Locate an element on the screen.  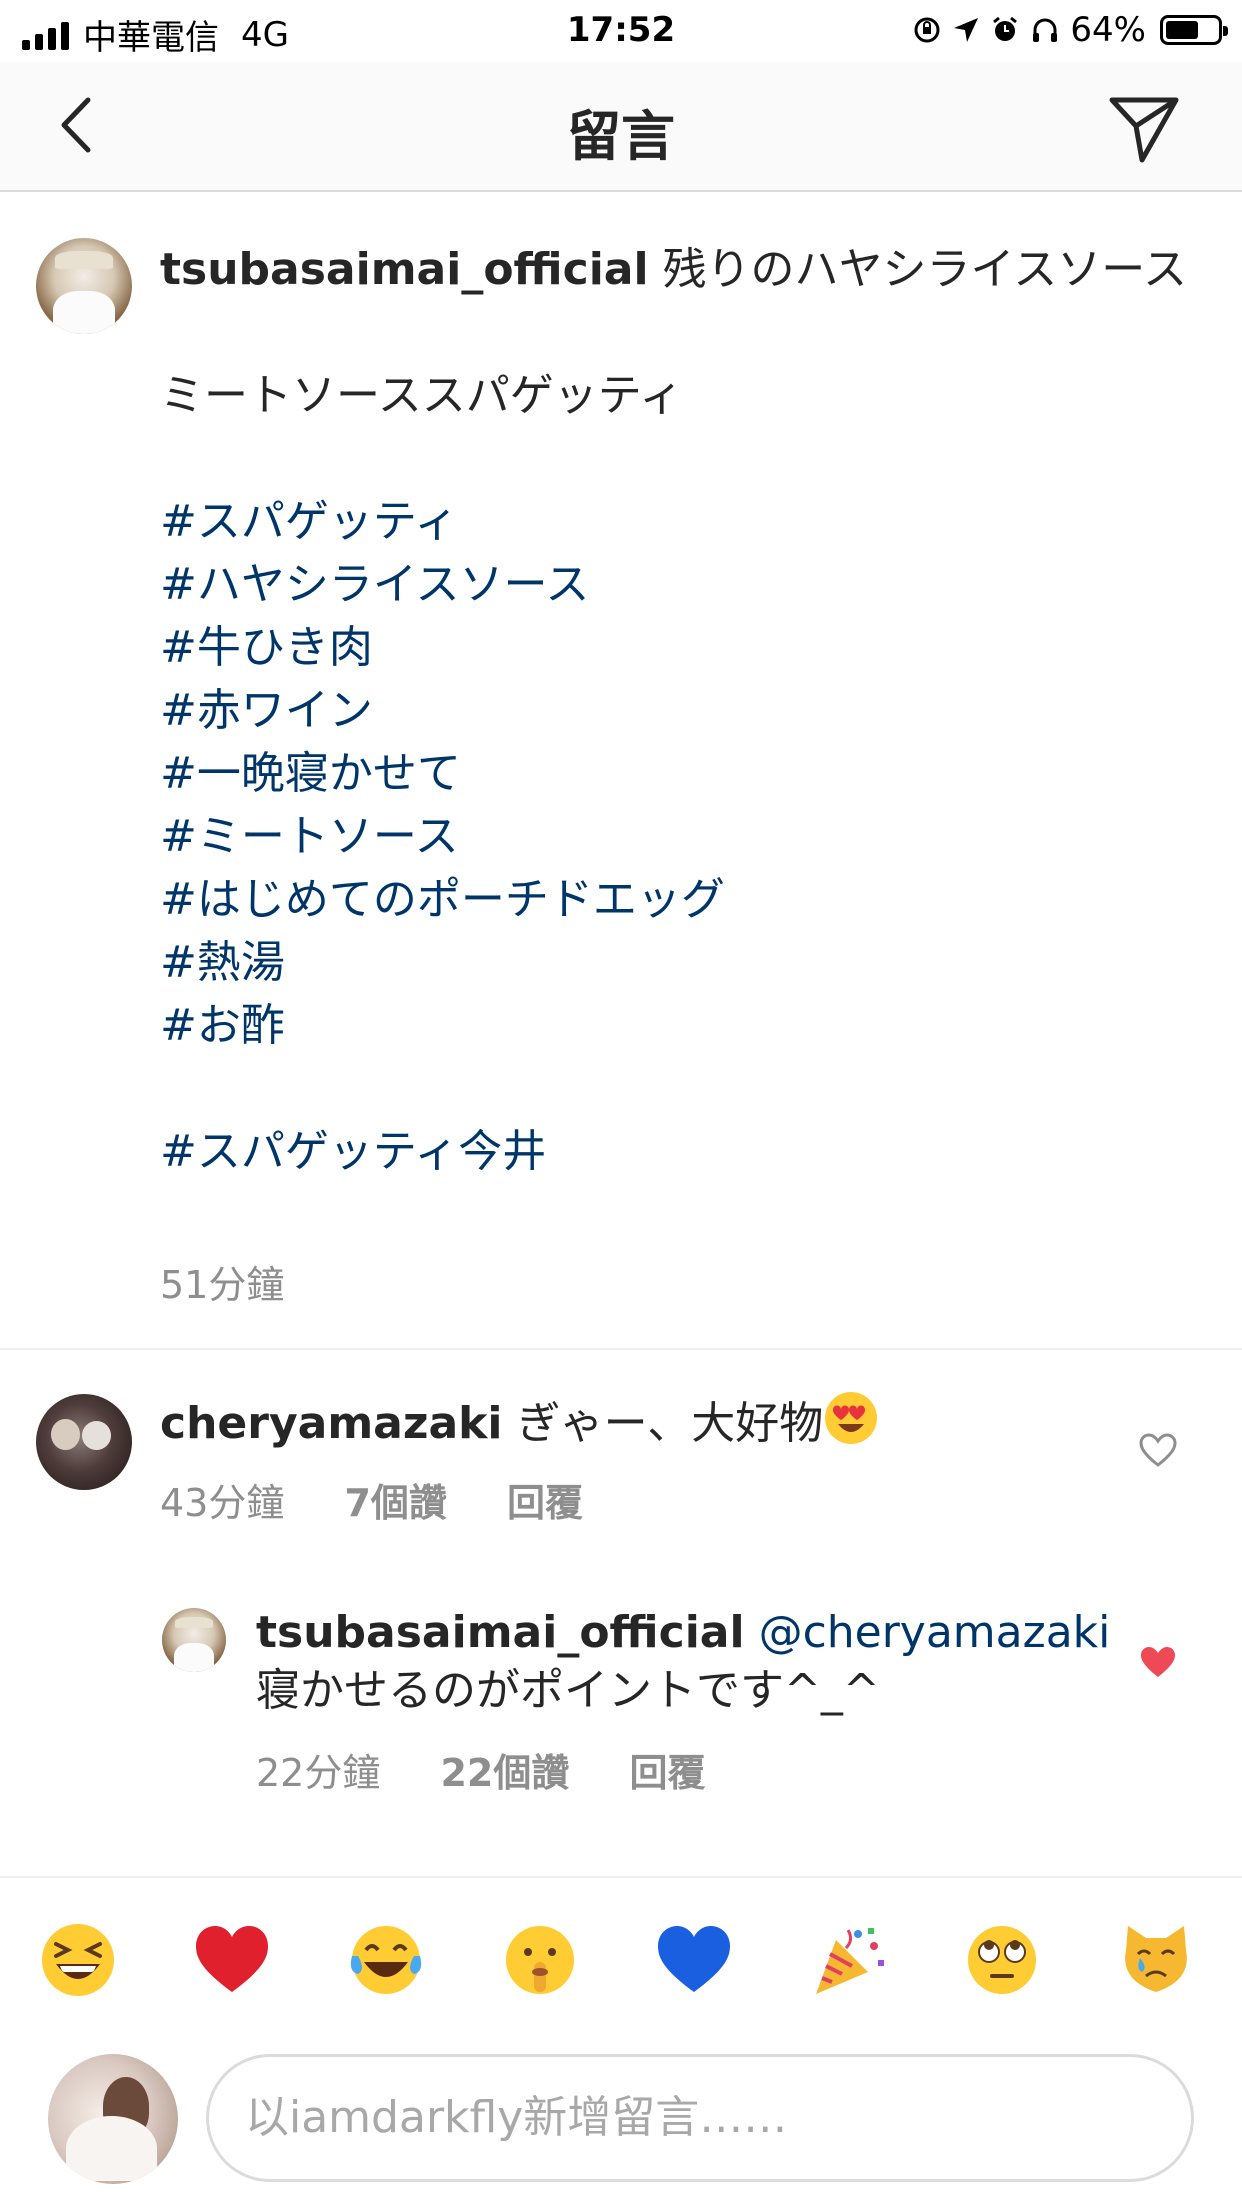
hashtag: #スパゲッティ is located at coordinates (675, 521).